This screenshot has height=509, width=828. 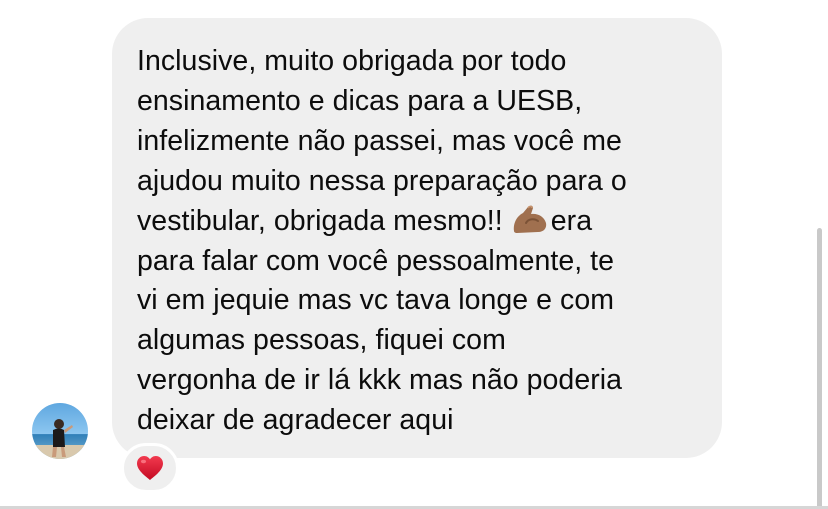 I want to click on message-line: vestibular, obrigada mesmo!! era, so click(x=418, y=222).